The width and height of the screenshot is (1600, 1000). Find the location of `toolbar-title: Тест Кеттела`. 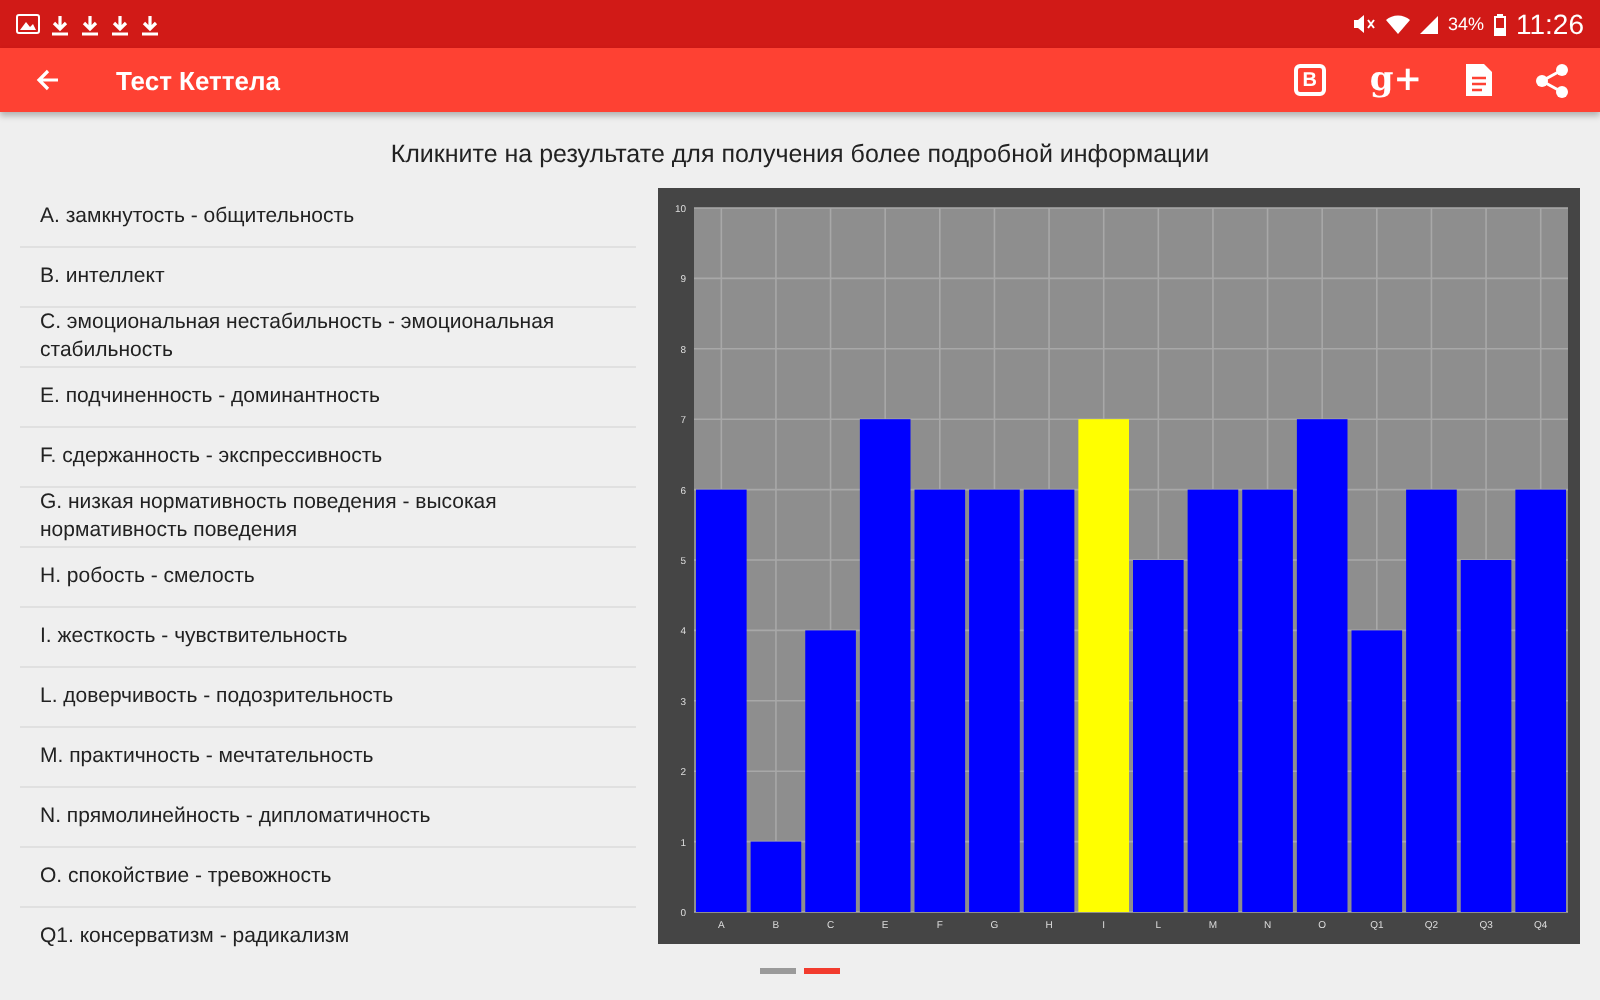

toolbar-title: Тест Кеттела is located at coordinates (199, 80).